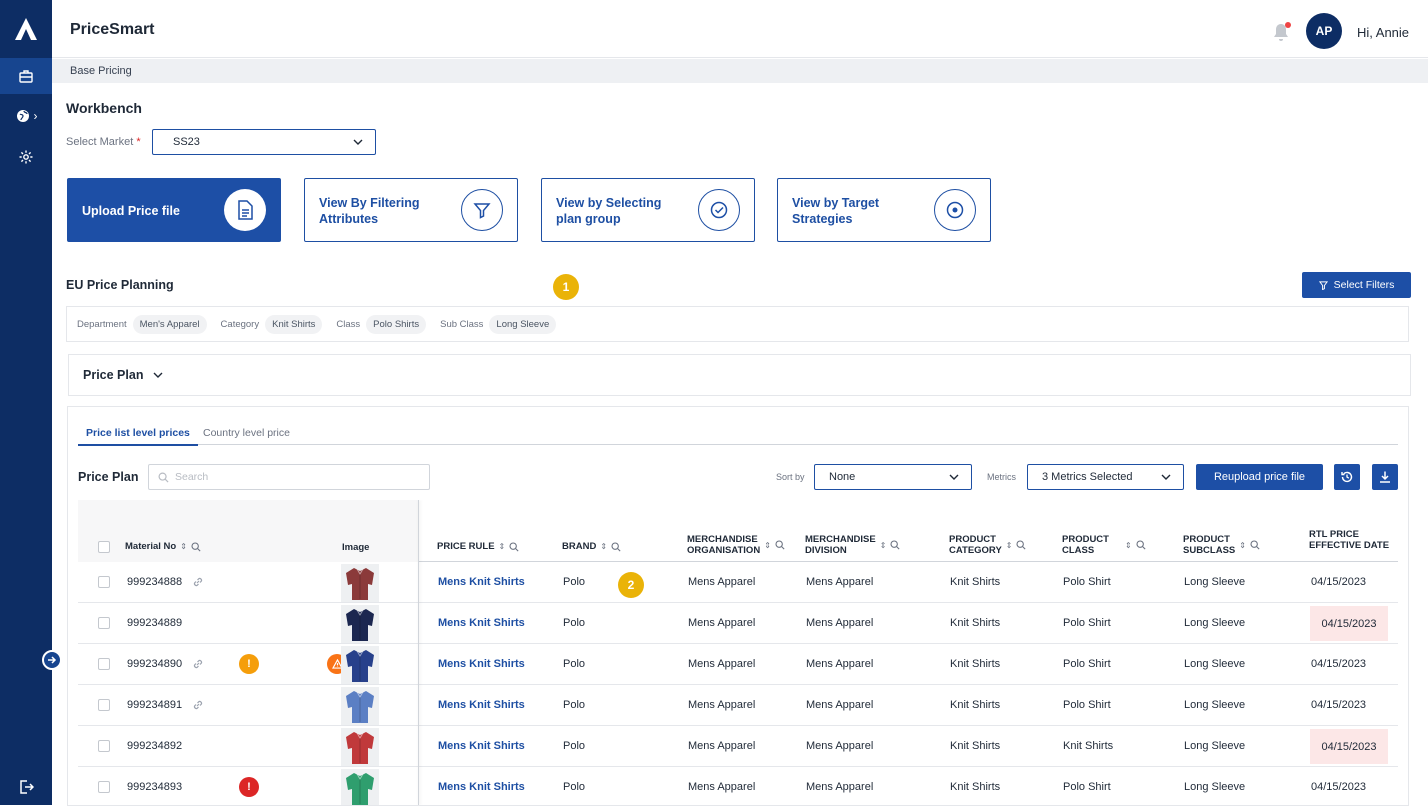 This screenshot has height=806, width=1428. I want to click on reupload-price-file-button: Reupload price file, so click(1259, 477).